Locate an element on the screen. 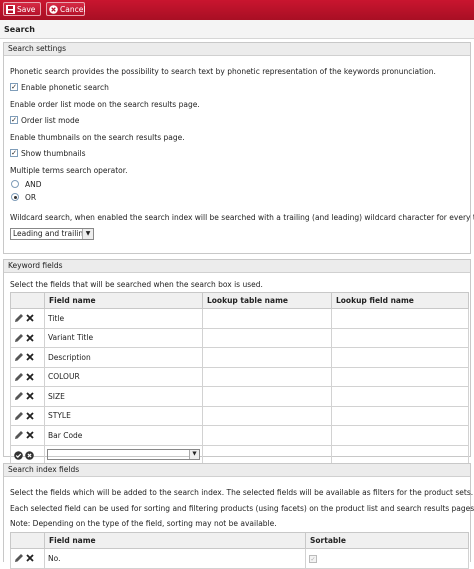 The image size is (474, 569). table-row: SIZE is located at coordinates (239, 396).